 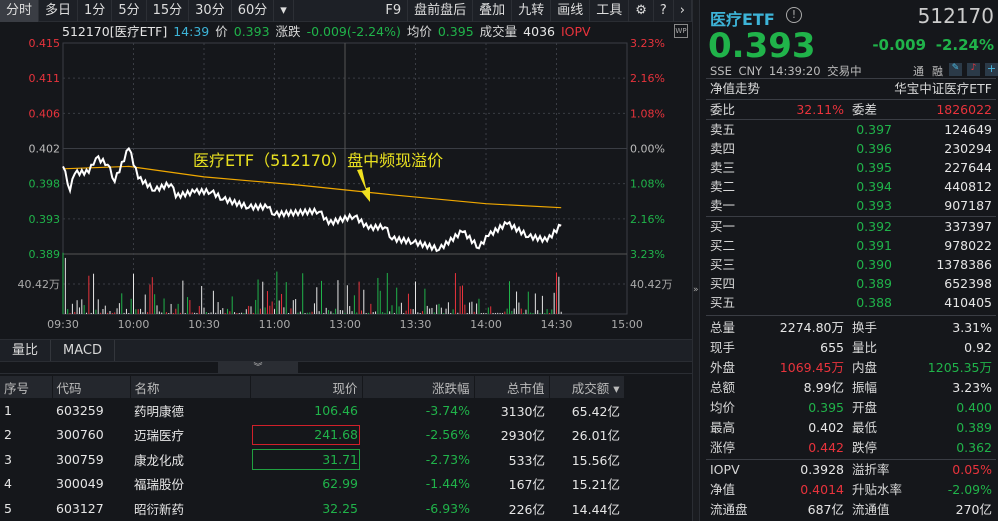 What do you see at coordinates (851, 245) in the screenshot?
I see `order-book-row: 买二 0.391 978022` at bounding box center [851, 245].